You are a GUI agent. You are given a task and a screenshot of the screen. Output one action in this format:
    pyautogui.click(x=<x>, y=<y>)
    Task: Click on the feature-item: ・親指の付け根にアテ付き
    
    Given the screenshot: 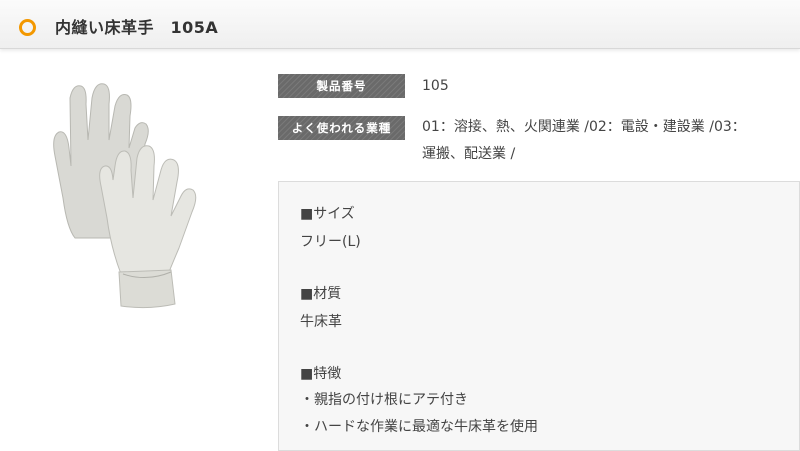 What is the action you would take?
    pyautogui.click(x=384, y=400)
    